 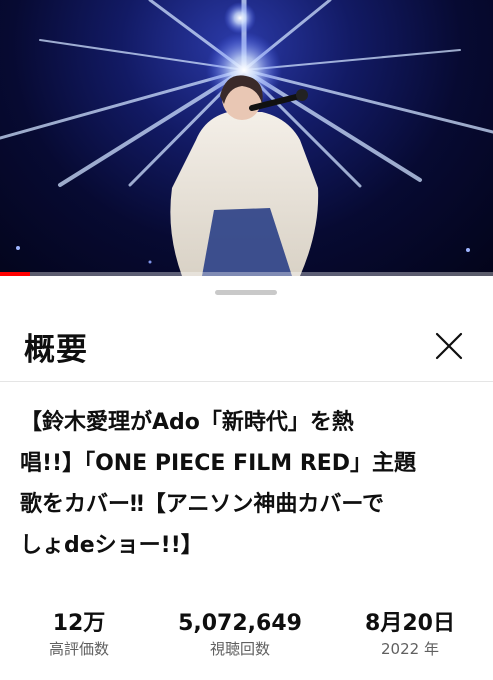 I want to click on video-title-line: しょdeショー!!】, so click(x=111, y=545).